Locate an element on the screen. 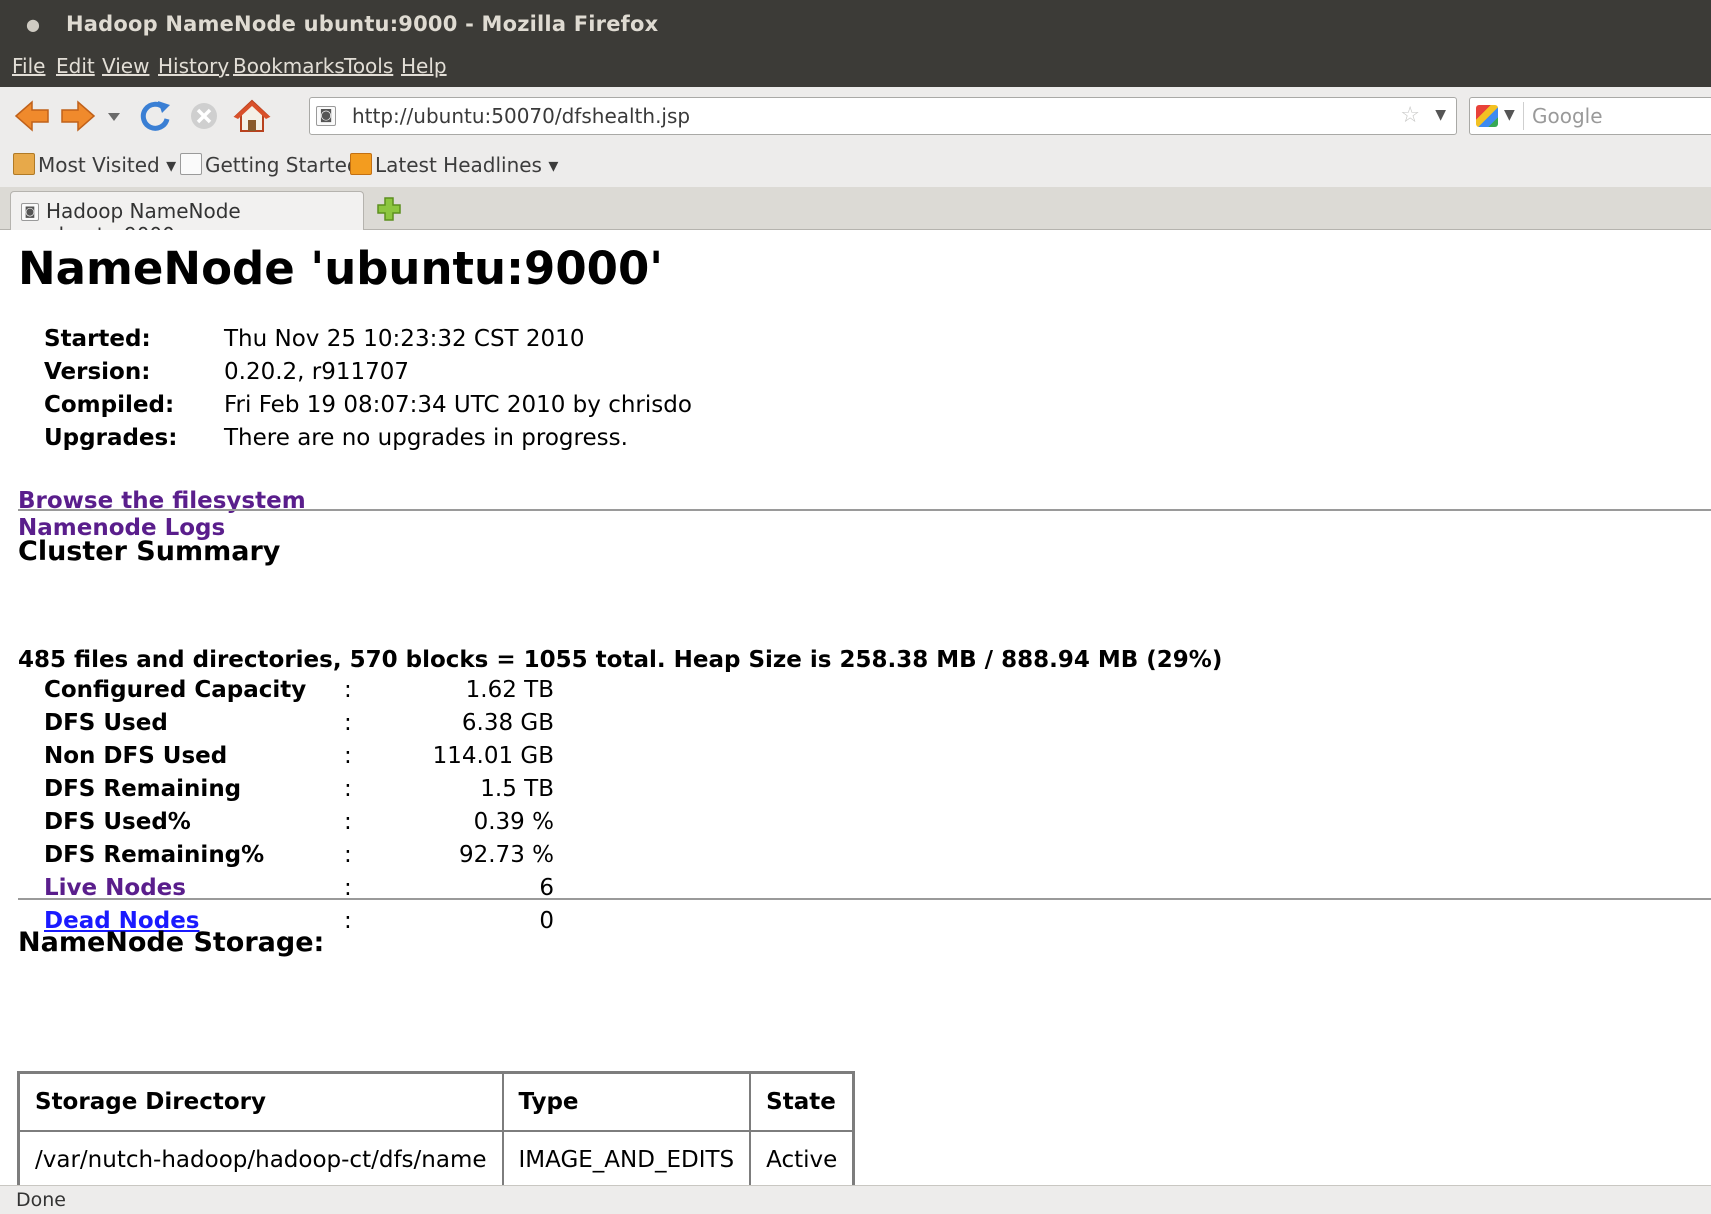  cluster-summary-heading: Cluster Summary is located at coordinates (149, 551).